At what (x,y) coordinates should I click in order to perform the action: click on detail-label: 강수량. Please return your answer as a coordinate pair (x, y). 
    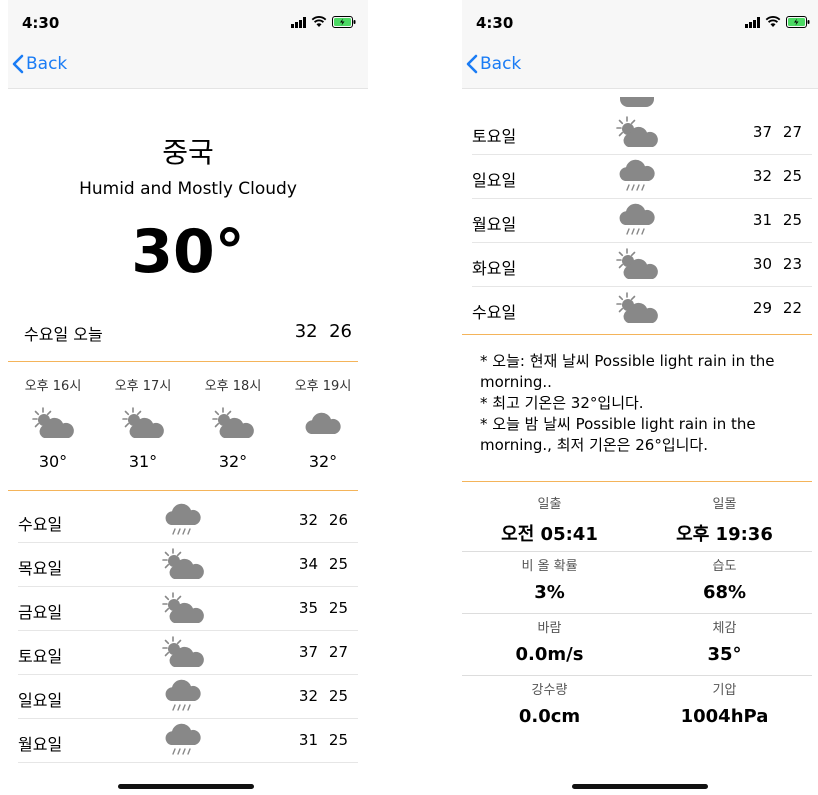
    Looking at the image, I should click on (549, 690).